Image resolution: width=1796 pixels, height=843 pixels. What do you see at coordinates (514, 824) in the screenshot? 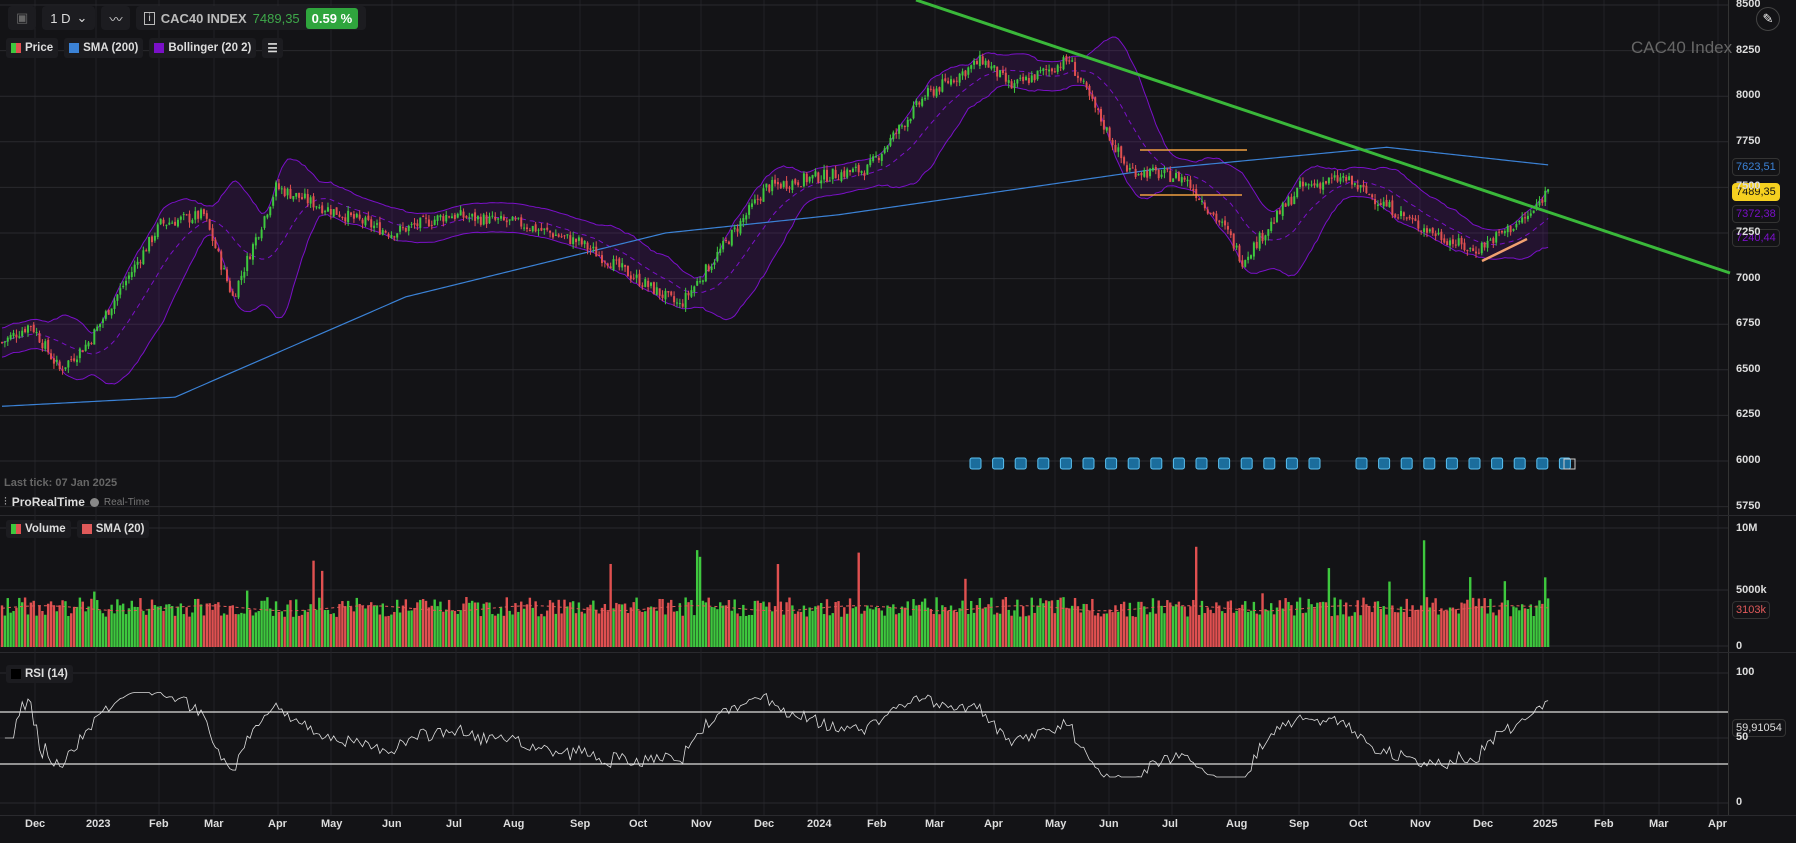
I see `x-tick-label: Aug` at bounding box center [514, 824].